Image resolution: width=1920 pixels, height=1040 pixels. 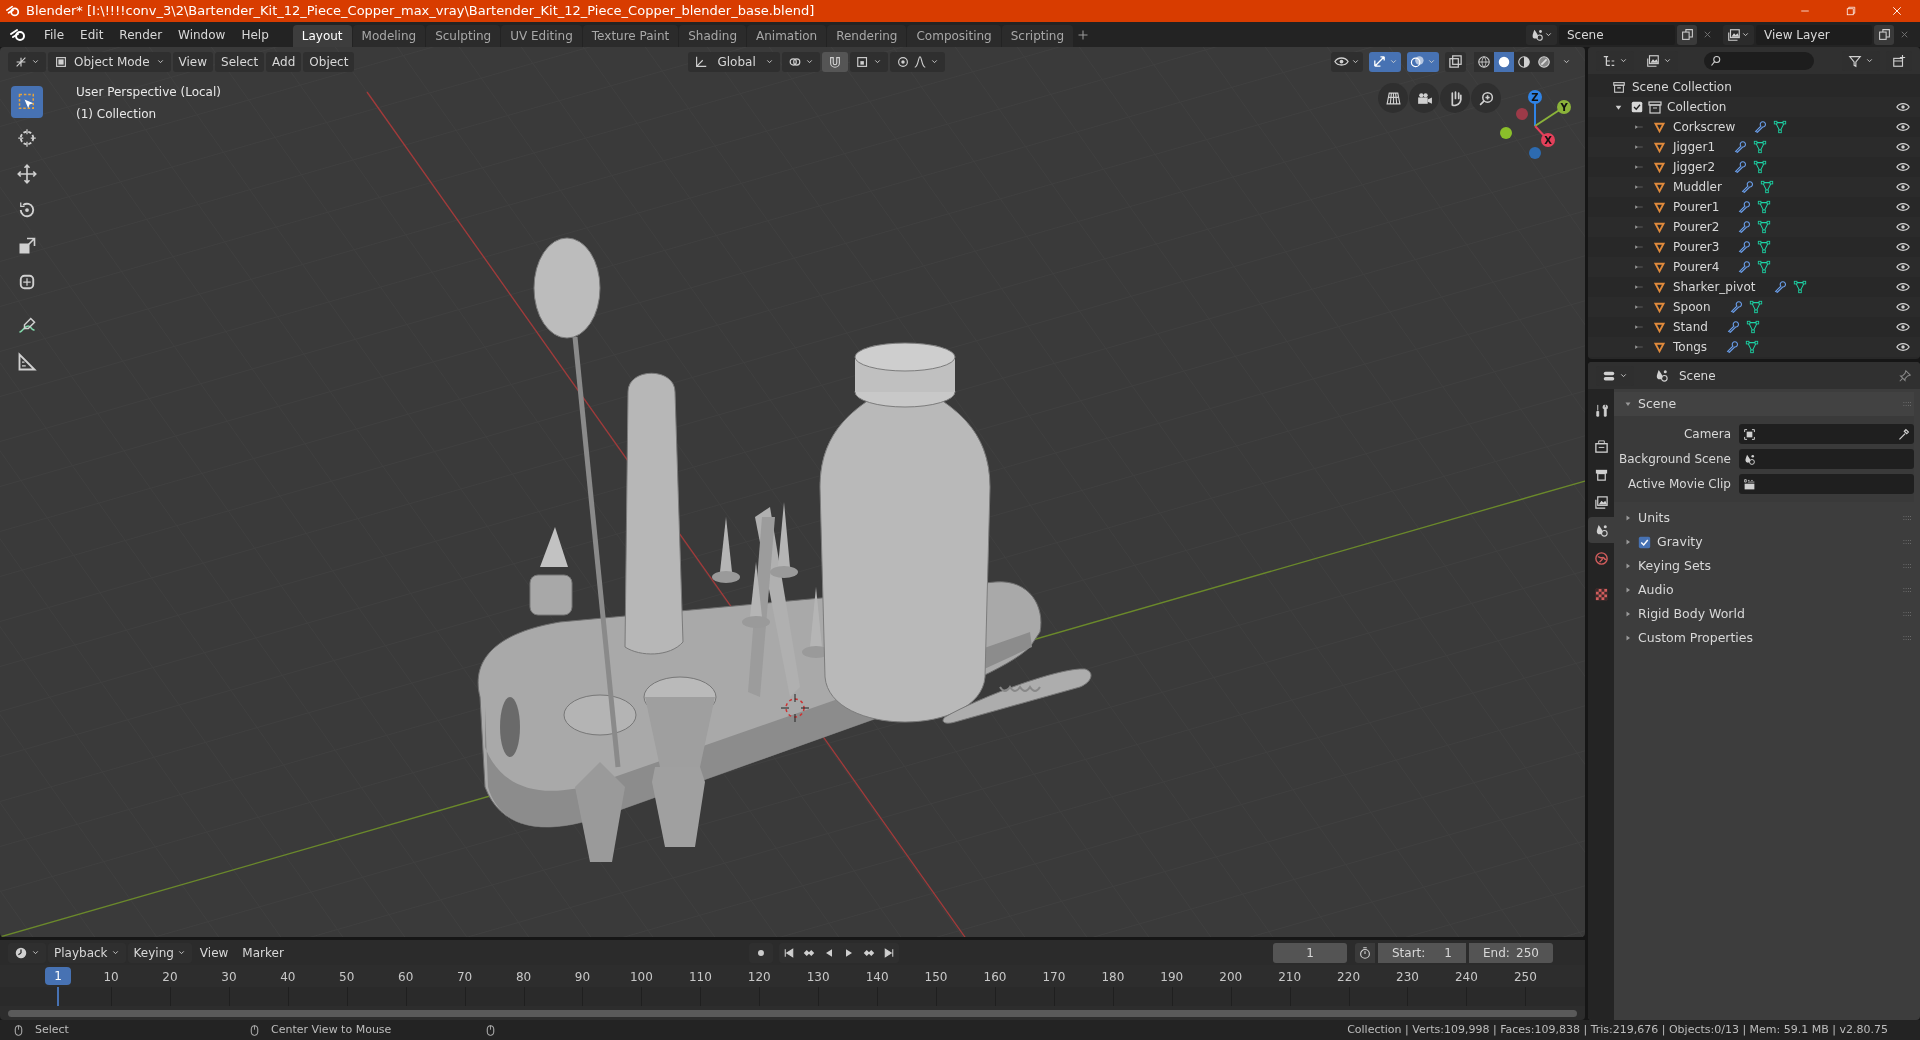 What do you see at coordinates (1486, 98) in the screenshot?
I see `zoom-button` at bounding box center [1486, 98].